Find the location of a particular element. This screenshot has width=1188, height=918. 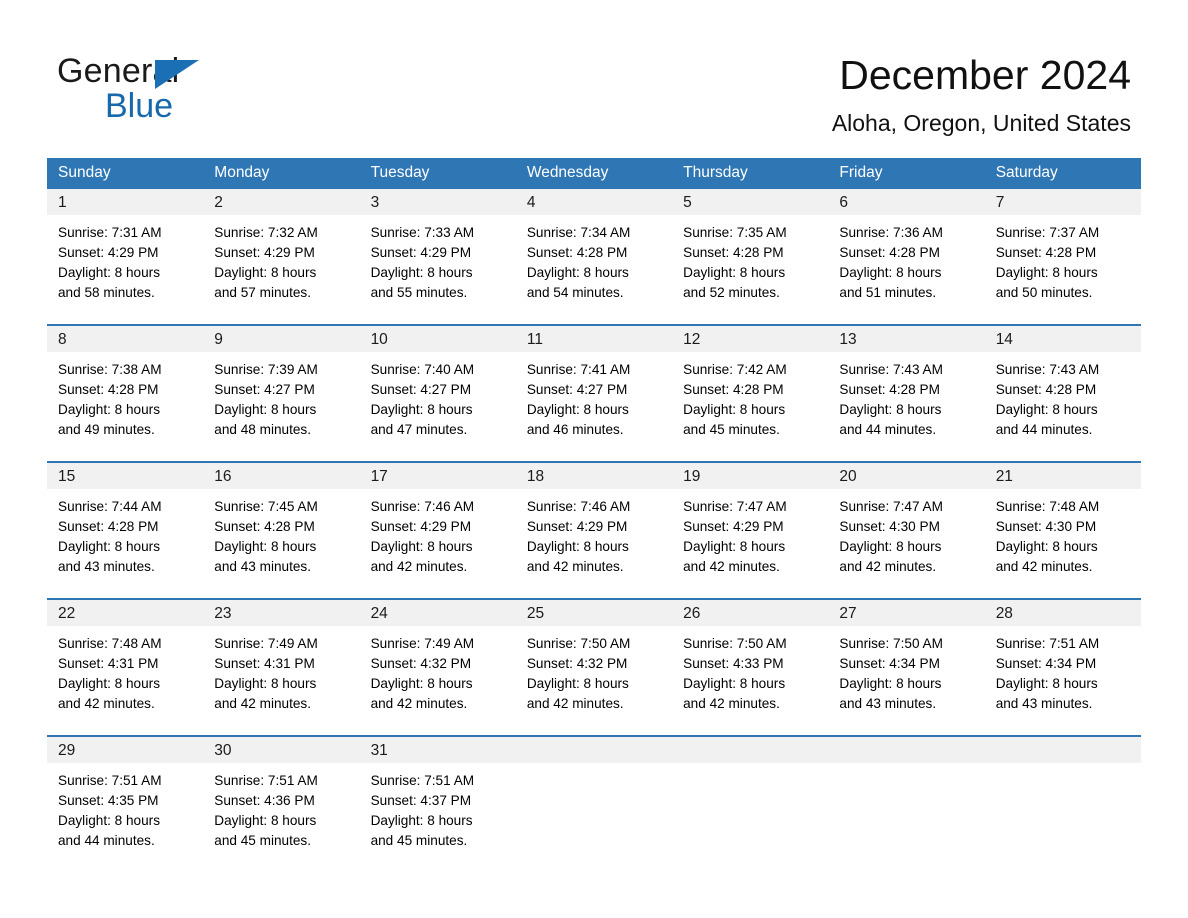

sunrise-text: Sunrise: 7:48 AM is located at coordinates (110, 643).